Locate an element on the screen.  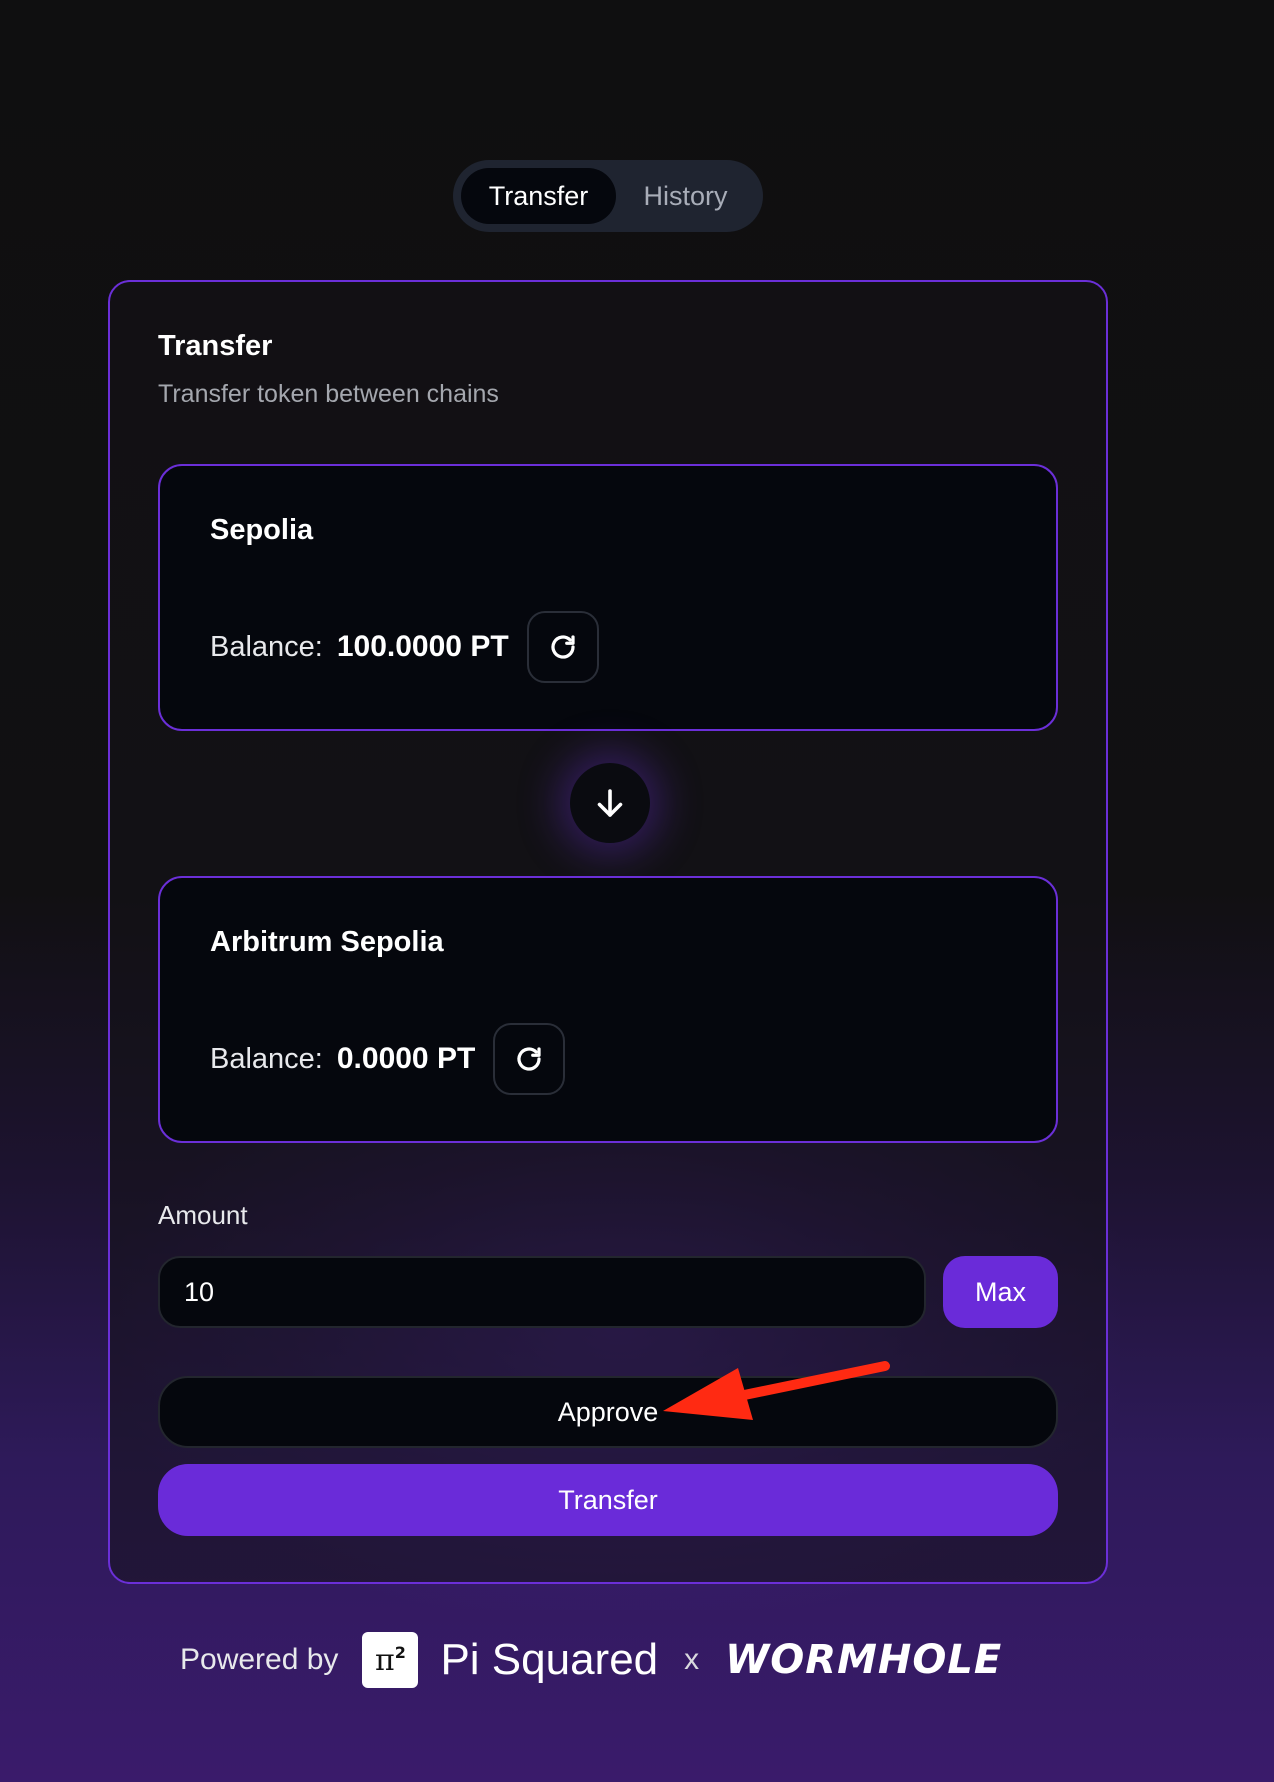
footer: Powered by π2 Pi Squared x WORMHOLE is located at coordinates (591, 1660).